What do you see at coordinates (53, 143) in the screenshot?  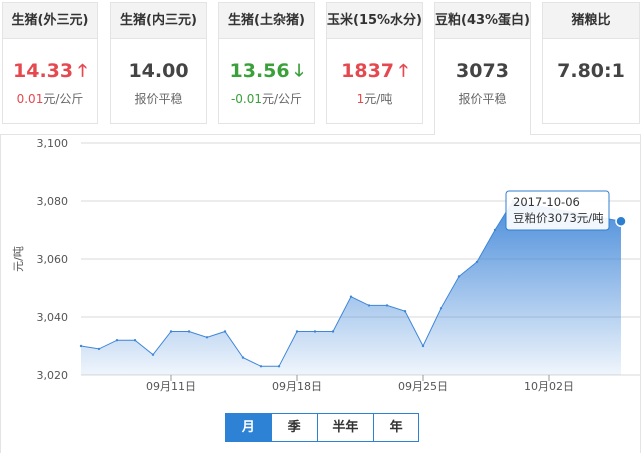 I see `y-tick-label: 3,100` at bounding box center [53, 143].